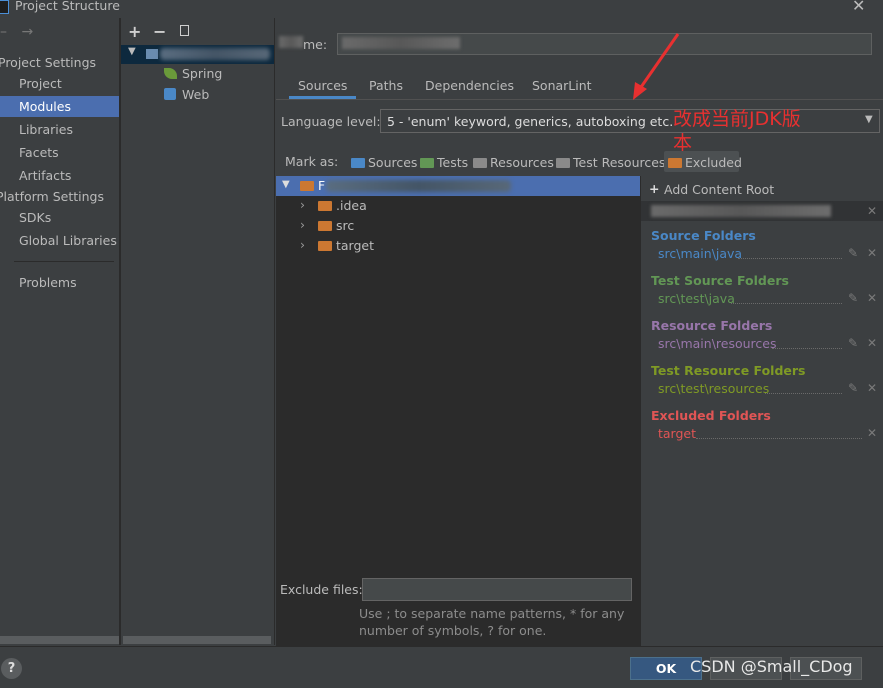 Image resolution: width=883 pixels, height=688 pixels. I want to click on nav-arrows: – →, so click(16, 32).